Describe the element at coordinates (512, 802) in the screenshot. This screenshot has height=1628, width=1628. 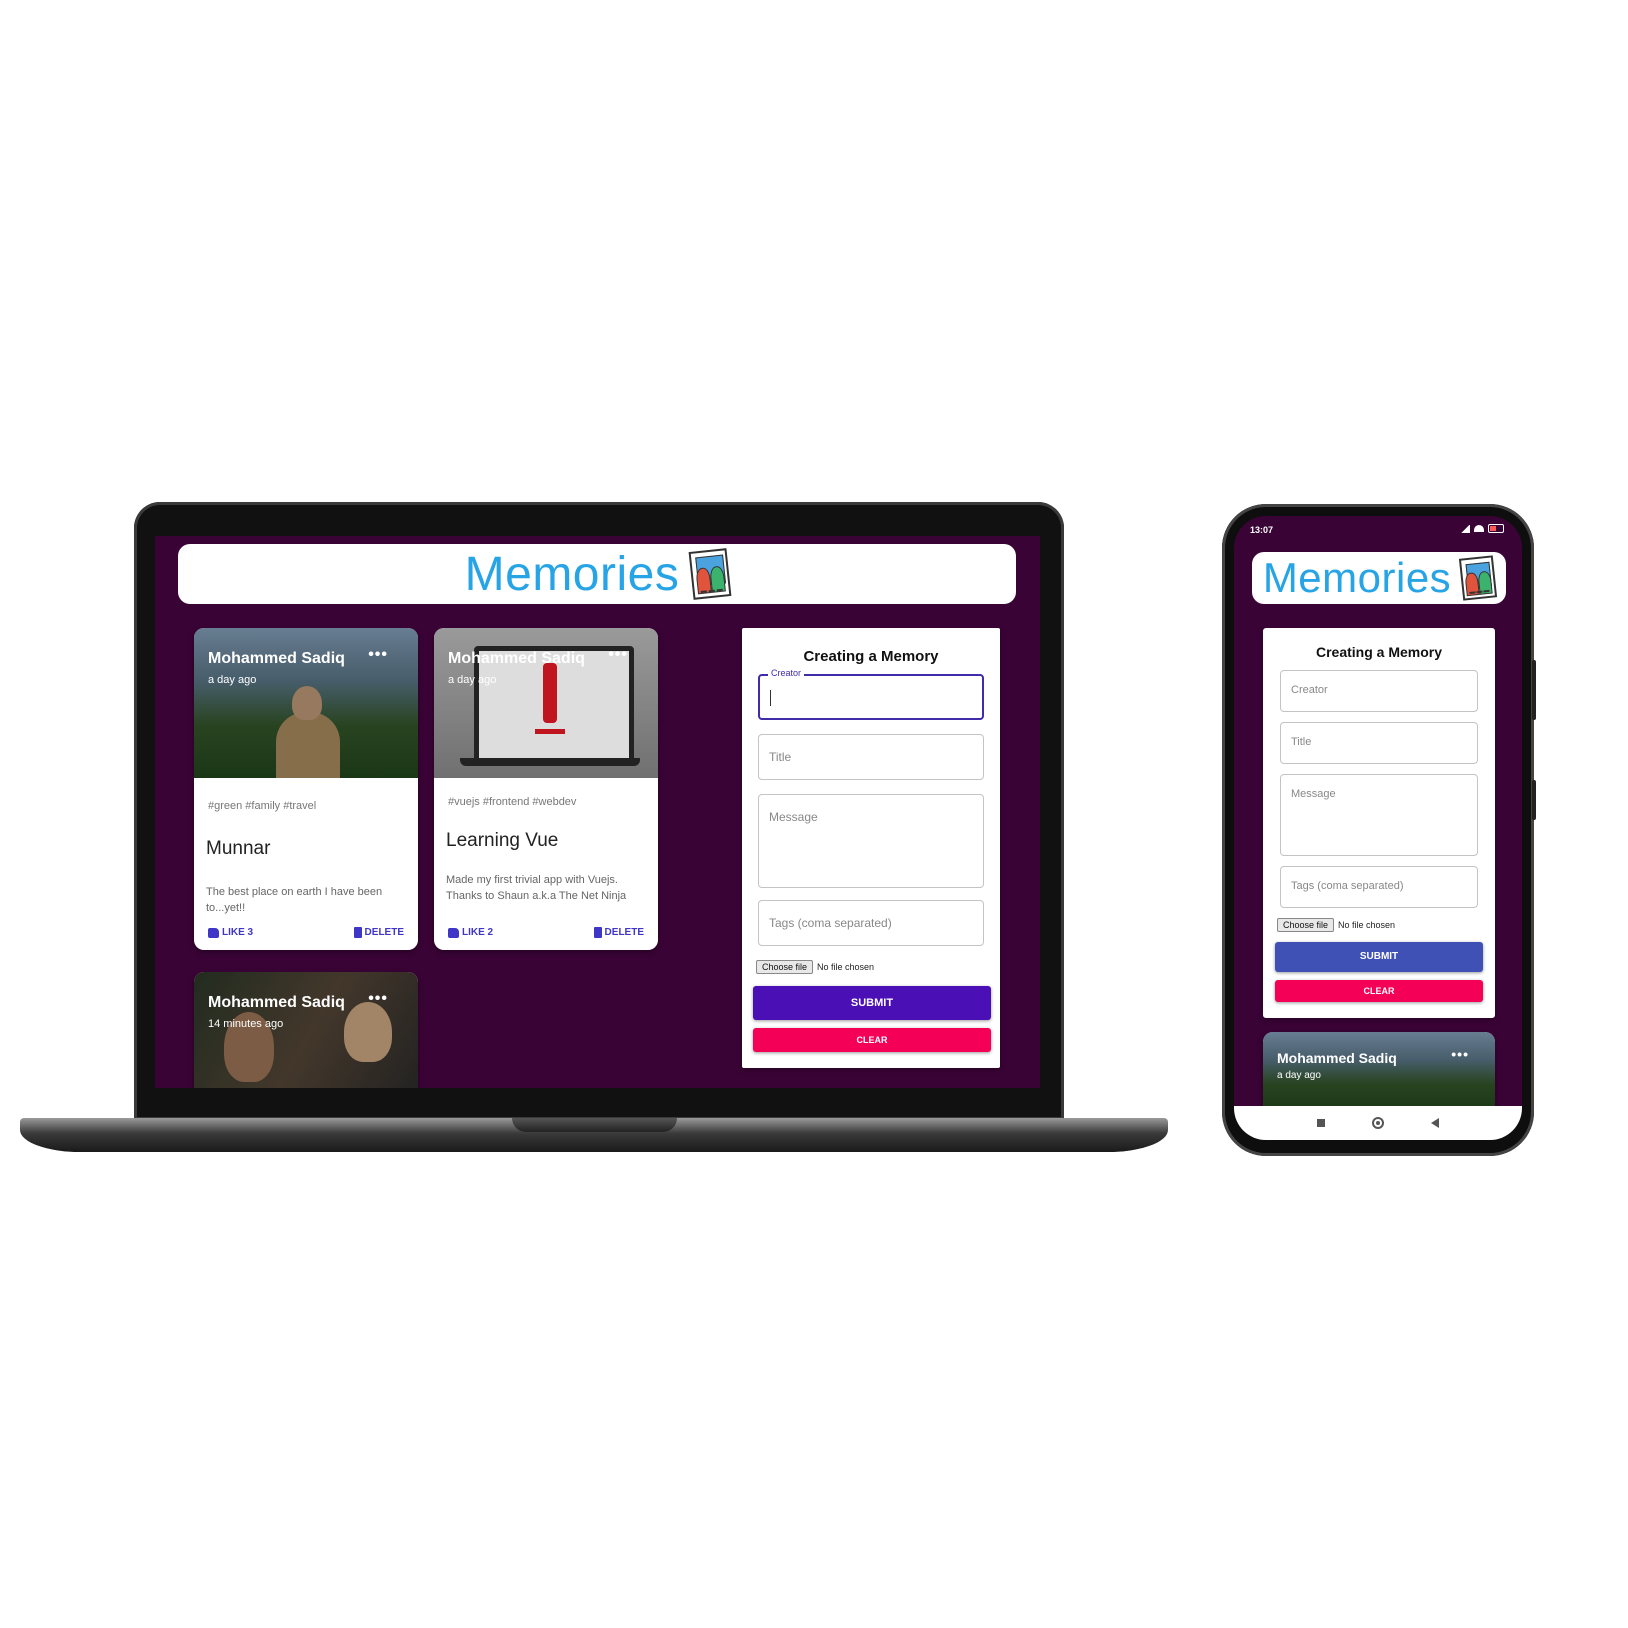
I see `post-tags: #vuejs #frontend #webdev` at that location.